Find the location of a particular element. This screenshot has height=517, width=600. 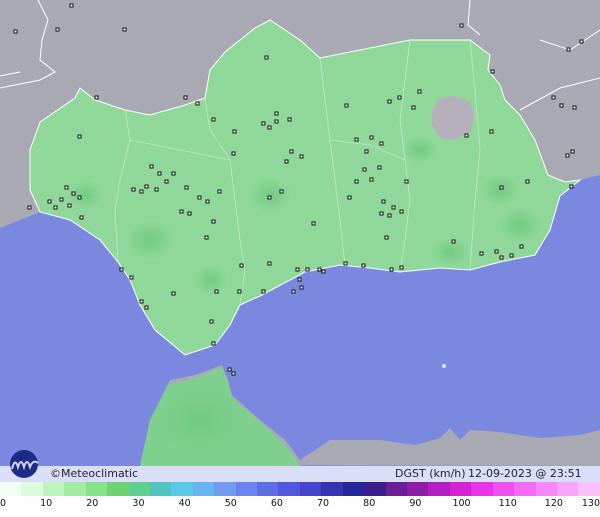

product-label: DGST (km/h) is located at coordinates (430, 473).